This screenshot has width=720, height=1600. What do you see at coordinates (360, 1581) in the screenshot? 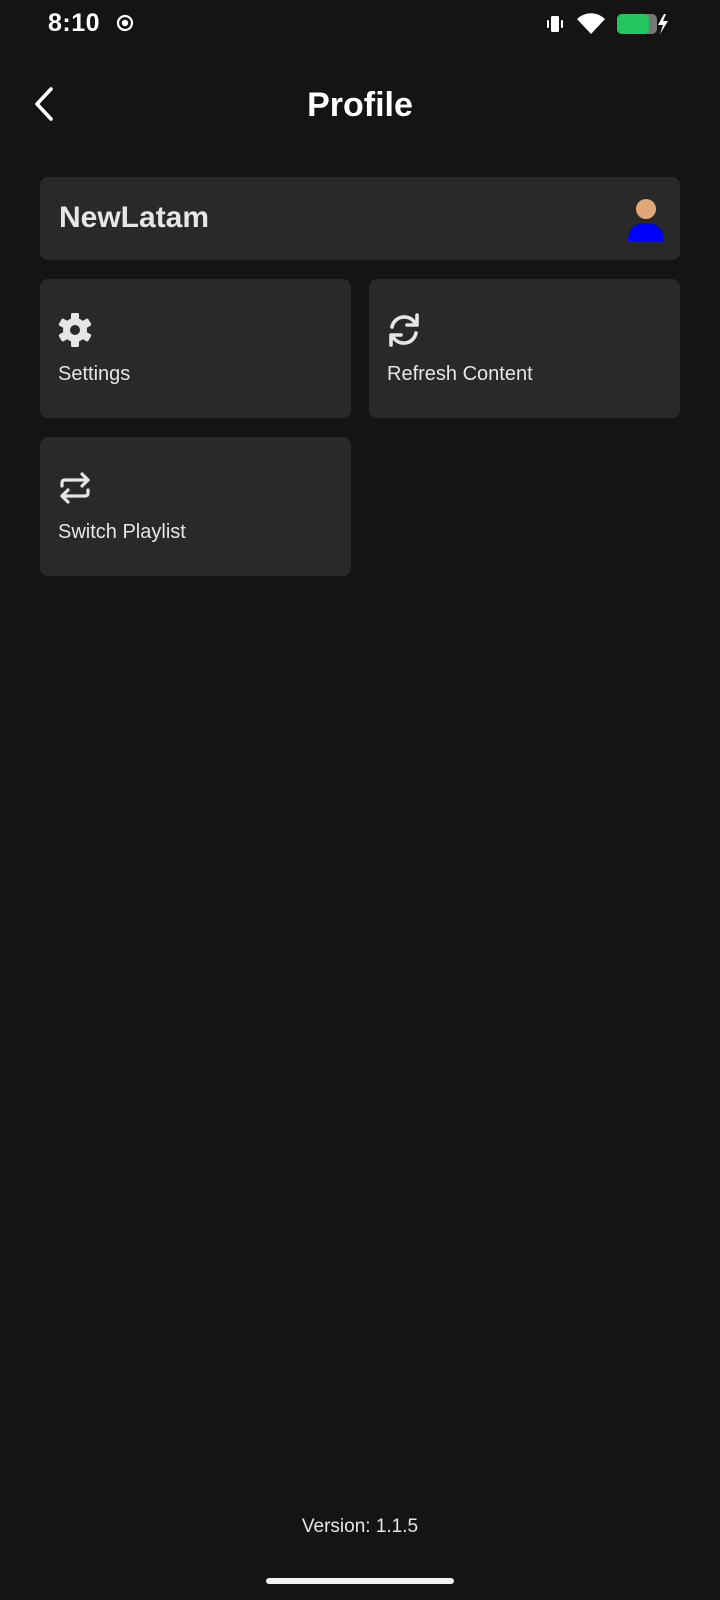
I see `home-indicator` at bounding box center [360, 1581].